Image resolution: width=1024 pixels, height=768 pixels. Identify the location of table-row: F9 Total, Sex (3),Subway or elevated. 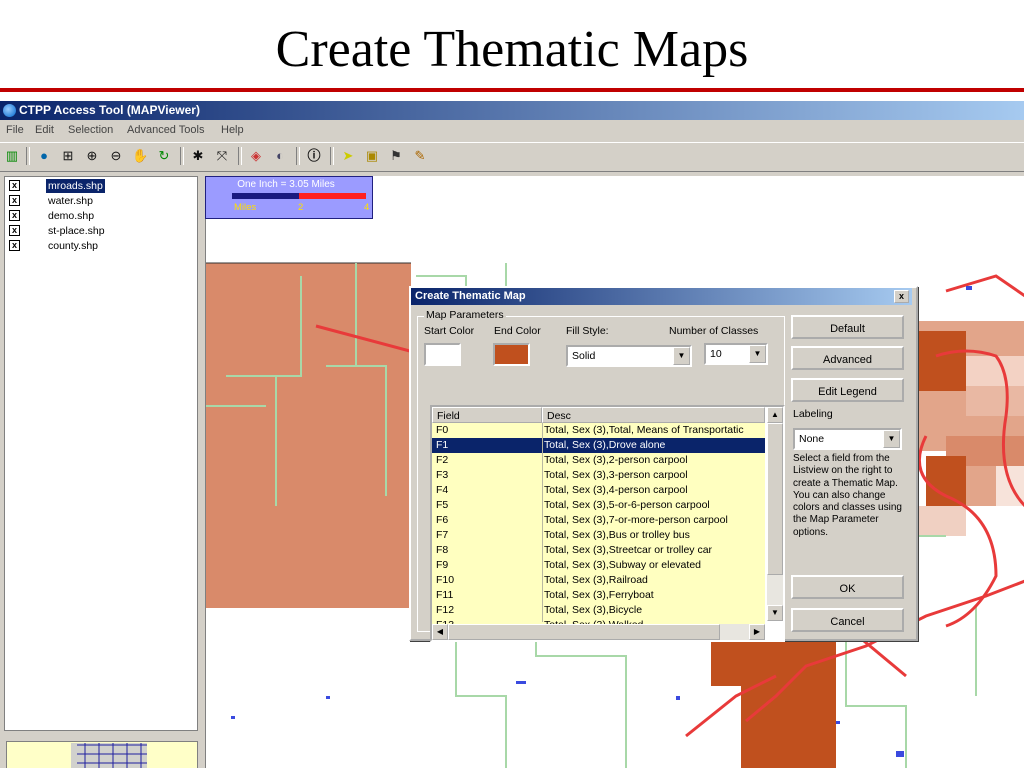
(598, 565).